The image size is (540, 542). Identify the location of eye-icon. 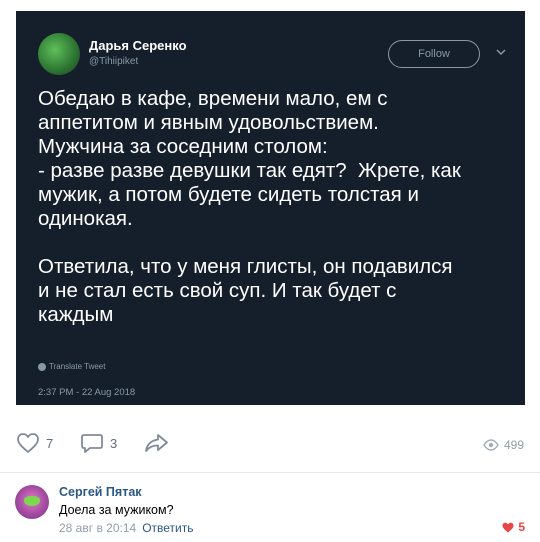
(491, 445).